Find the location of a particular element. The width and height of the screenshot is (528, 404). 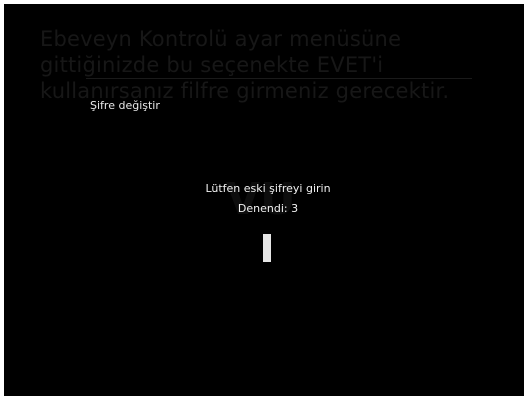

change-pin-menu-item: Şifre değiştir is located at coordinates (125, 105).